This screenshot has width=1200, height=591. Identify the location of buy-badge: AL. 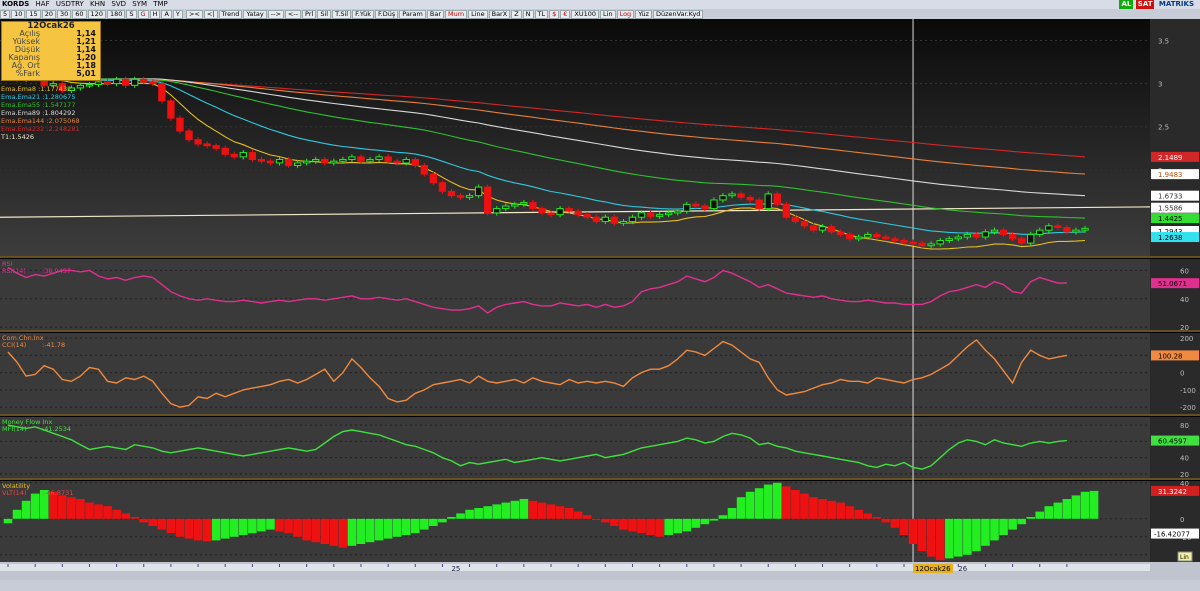
(1126, 4).